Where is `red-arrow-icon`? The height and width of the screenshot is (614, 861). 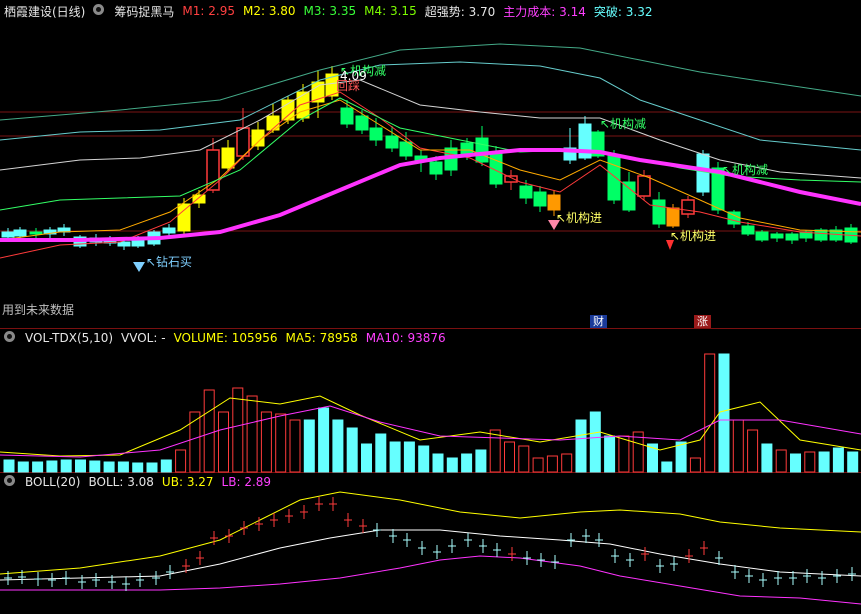 red-arrow-icon is located at coordinates (670, 245).